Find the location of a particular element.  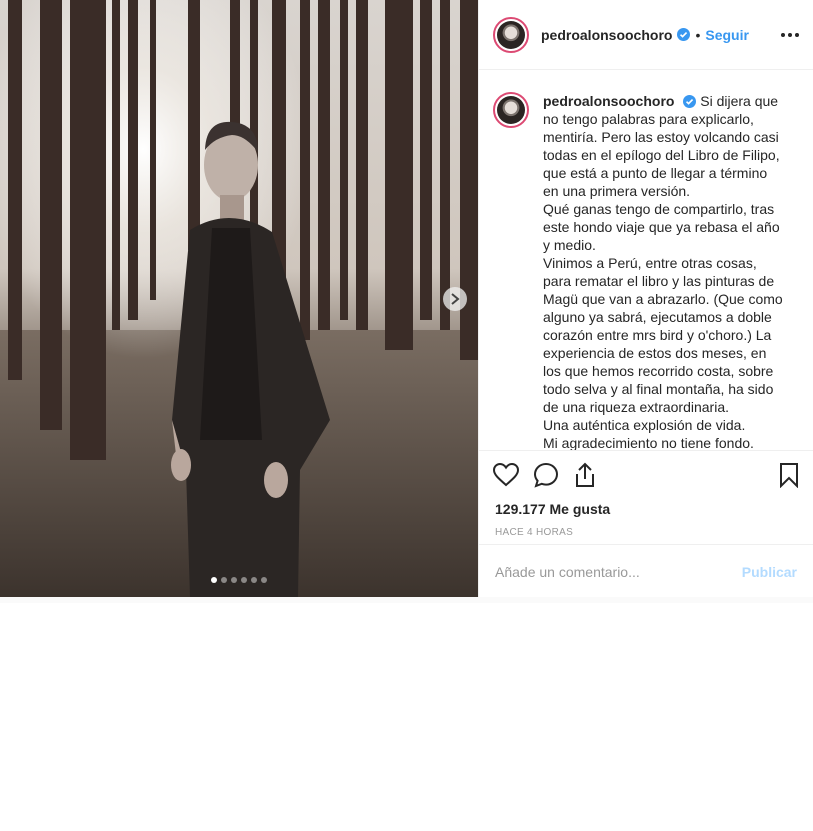

bookmark-icon is located at coordinates (789, 475).